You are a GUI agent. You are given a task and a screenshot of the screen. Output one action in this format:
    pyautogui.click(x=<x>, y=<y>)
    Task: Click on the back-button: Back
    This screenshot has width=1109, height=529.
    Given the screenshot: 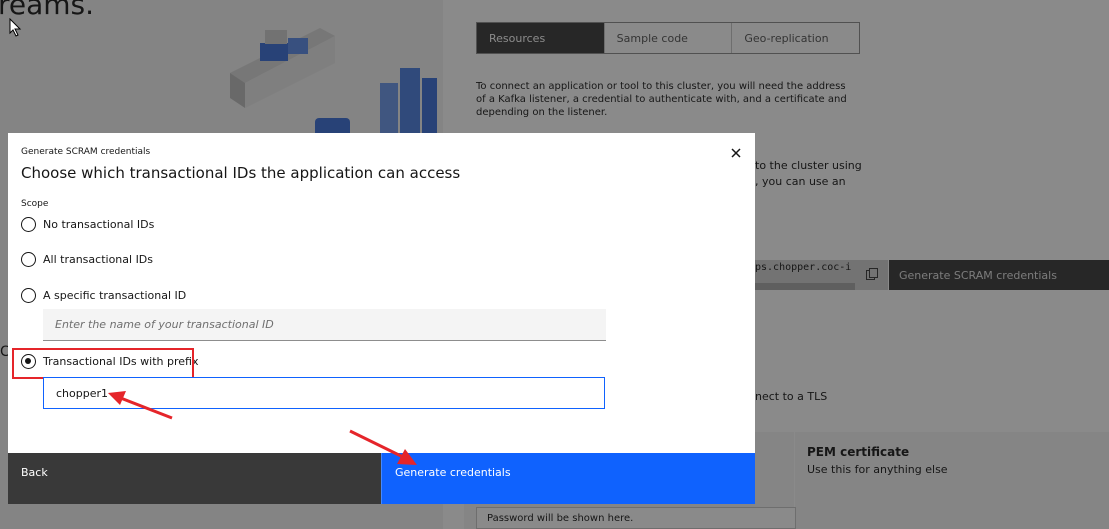 What is the action you would take?
    pyautogui.click(x=194, y=478)
    